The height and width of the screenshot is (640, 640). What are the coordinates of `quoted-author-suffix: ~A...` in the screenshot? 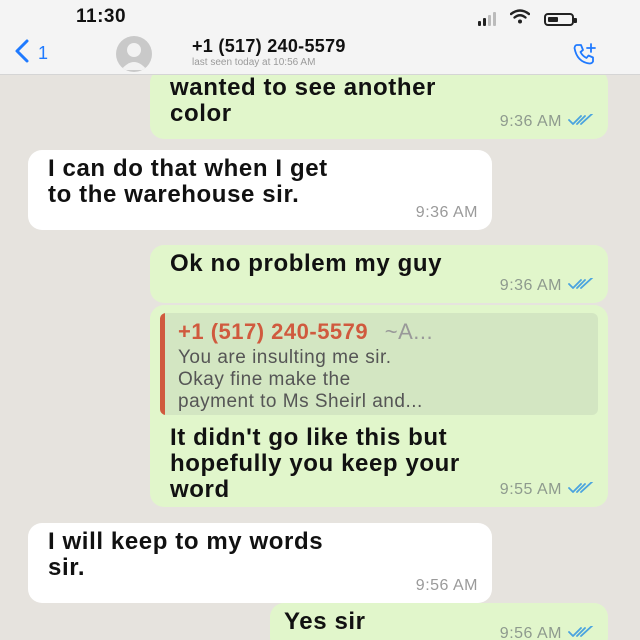 It's located at (409, 331).